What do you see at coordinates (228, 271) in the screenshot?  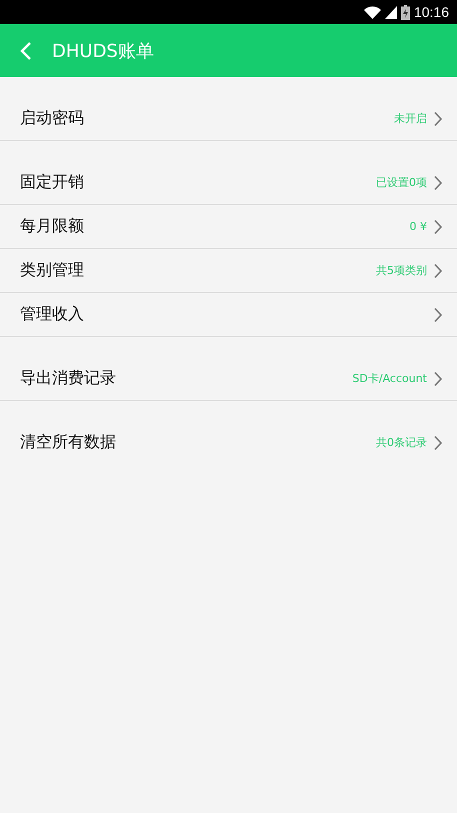 I see `settings-row: 类别管理 共5项类别` at bounding box center [228, 271].